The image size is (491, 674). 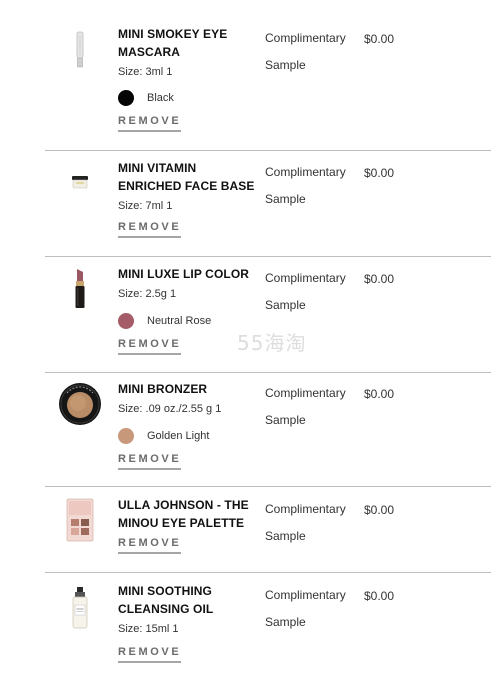 What do you see at coordinates (173, 43) in the screenshot?
I see `product-name: MINI SMOKEY EYE MASCARA` at bounding box center [173, 43].